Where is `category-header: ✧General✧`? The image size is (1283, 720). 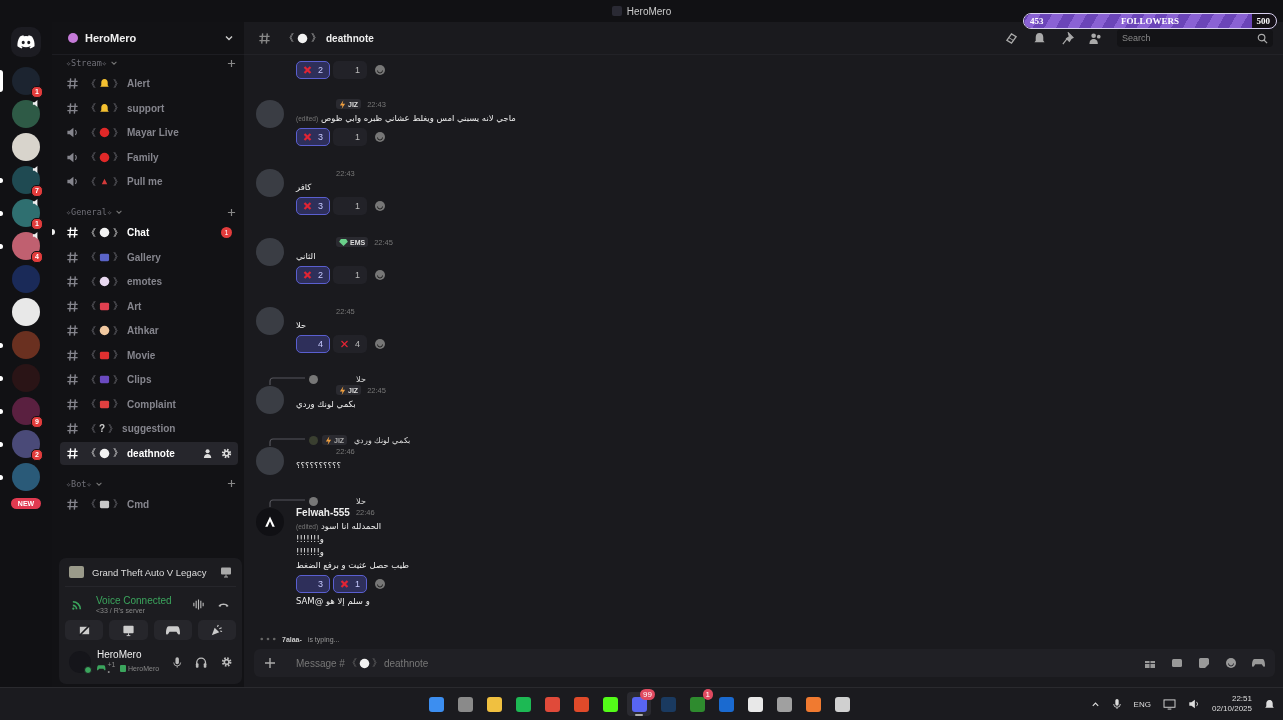 category-header: ✧General✧ is located at coordinates (89, 212).